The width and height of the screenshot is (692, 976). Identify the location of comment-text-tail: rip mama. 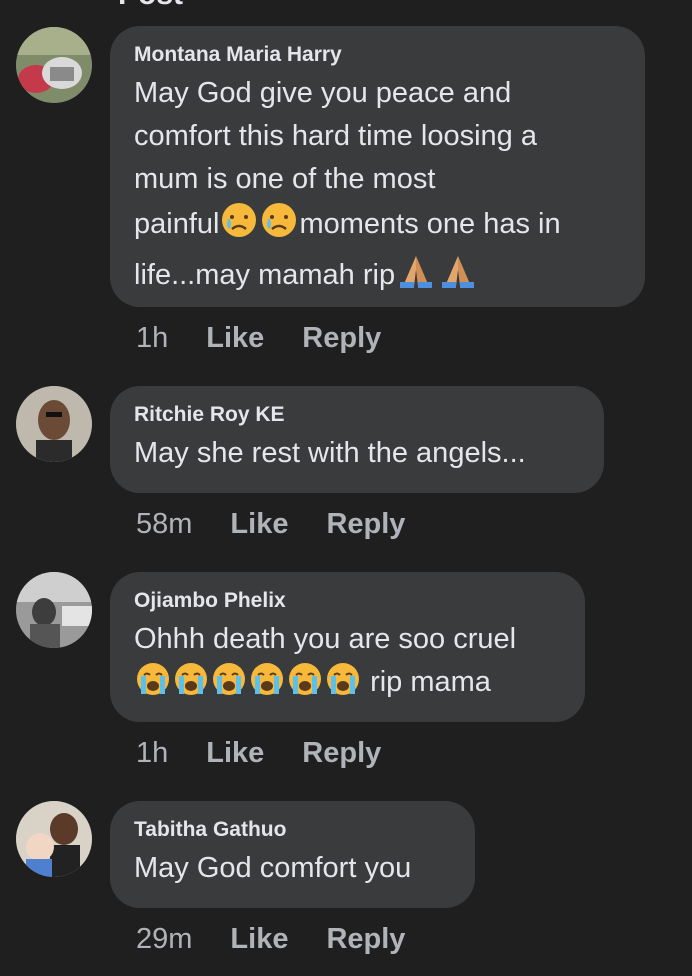
(430, 682).